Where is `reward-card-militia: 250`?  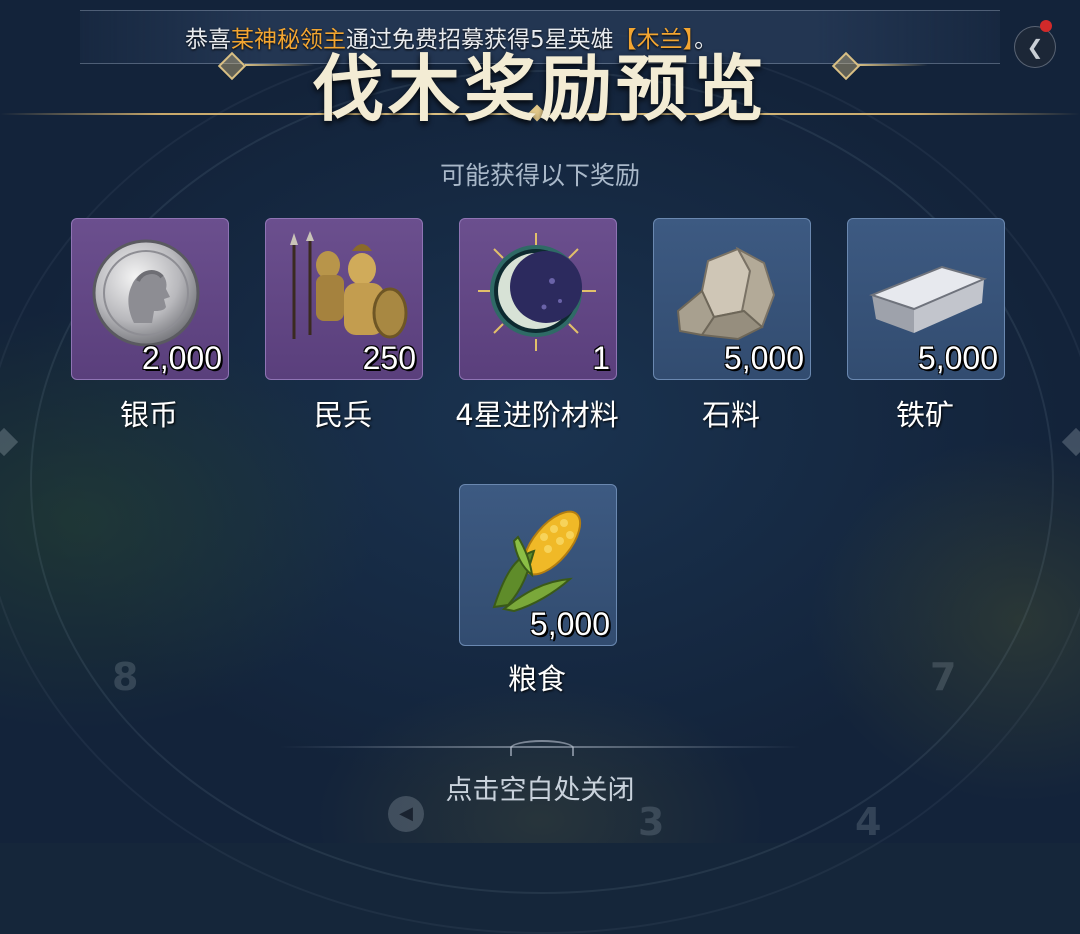 reward-card-militia: 250 is located at coordinates (344, 299).